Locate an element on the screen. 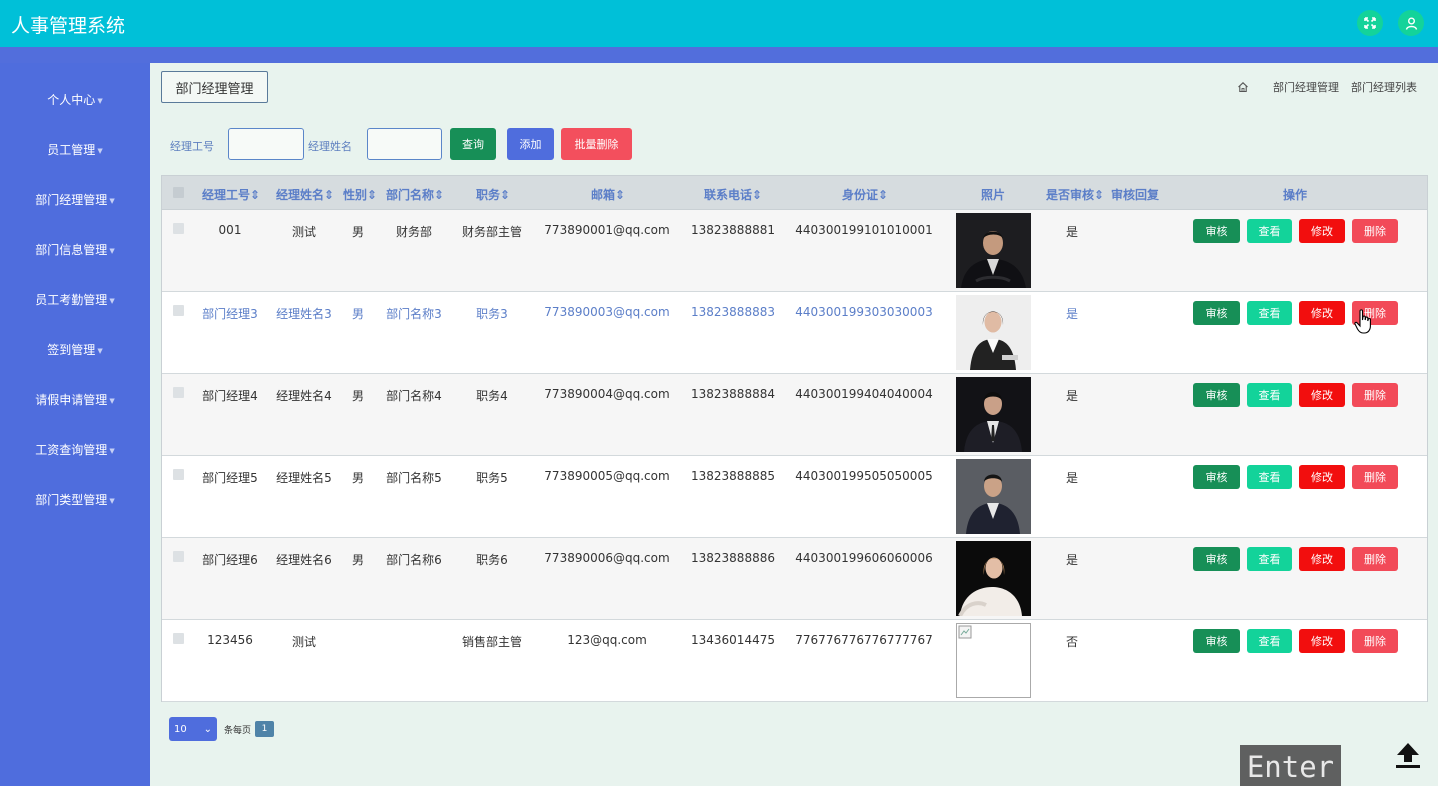 This screenshot has height=786, width=1438. sidebar-item-department: 部门信息管理 ▼ is located at coordinates (75, 249).